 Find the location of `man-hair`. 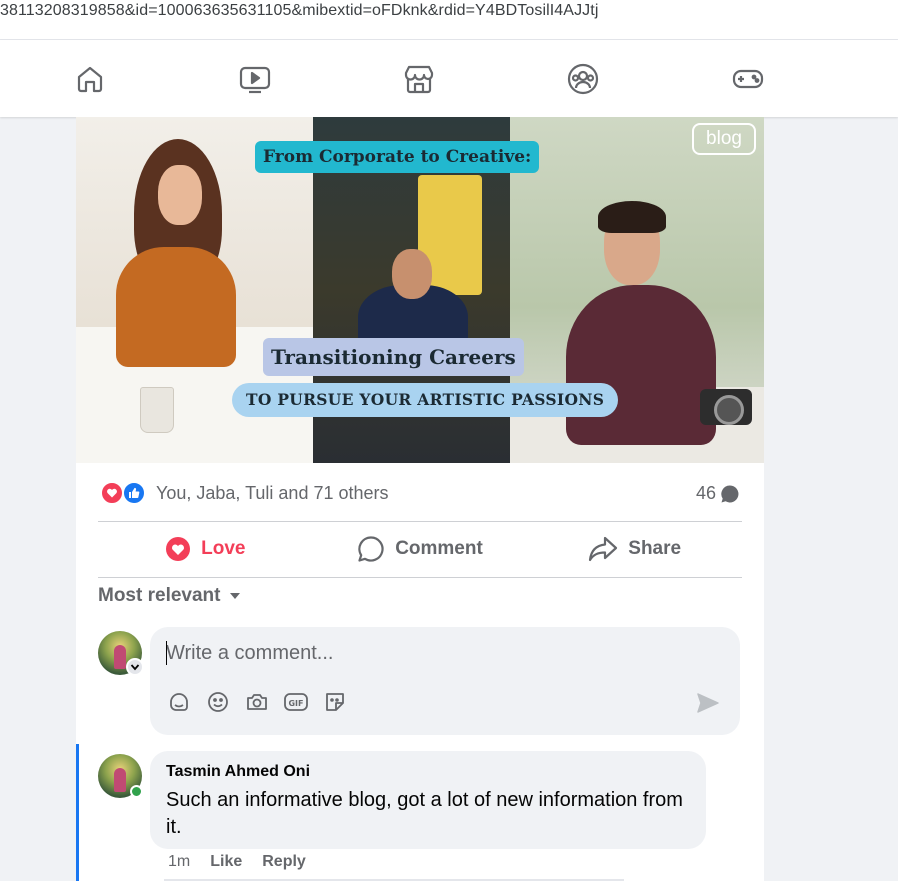

man-hair is located at coordinates (632, 217).